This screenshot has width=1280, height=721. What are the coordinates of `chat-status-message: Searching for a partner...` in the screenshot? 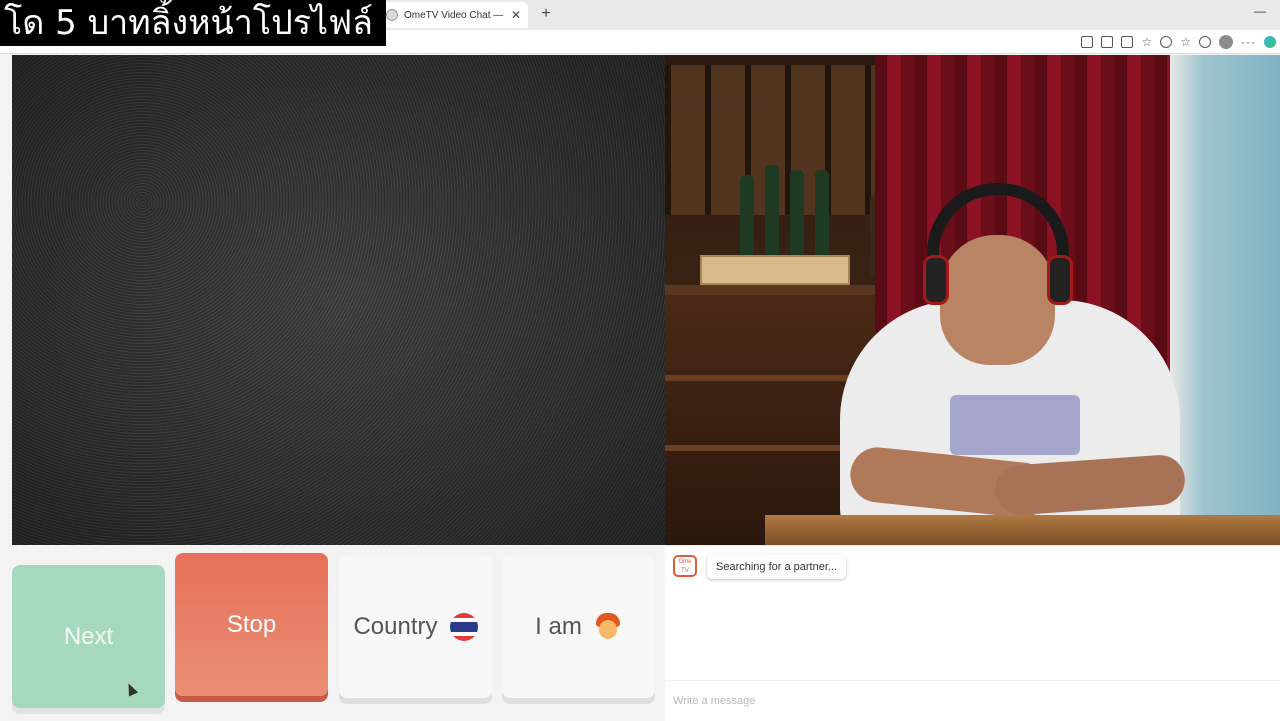 It's located at (777, 567).